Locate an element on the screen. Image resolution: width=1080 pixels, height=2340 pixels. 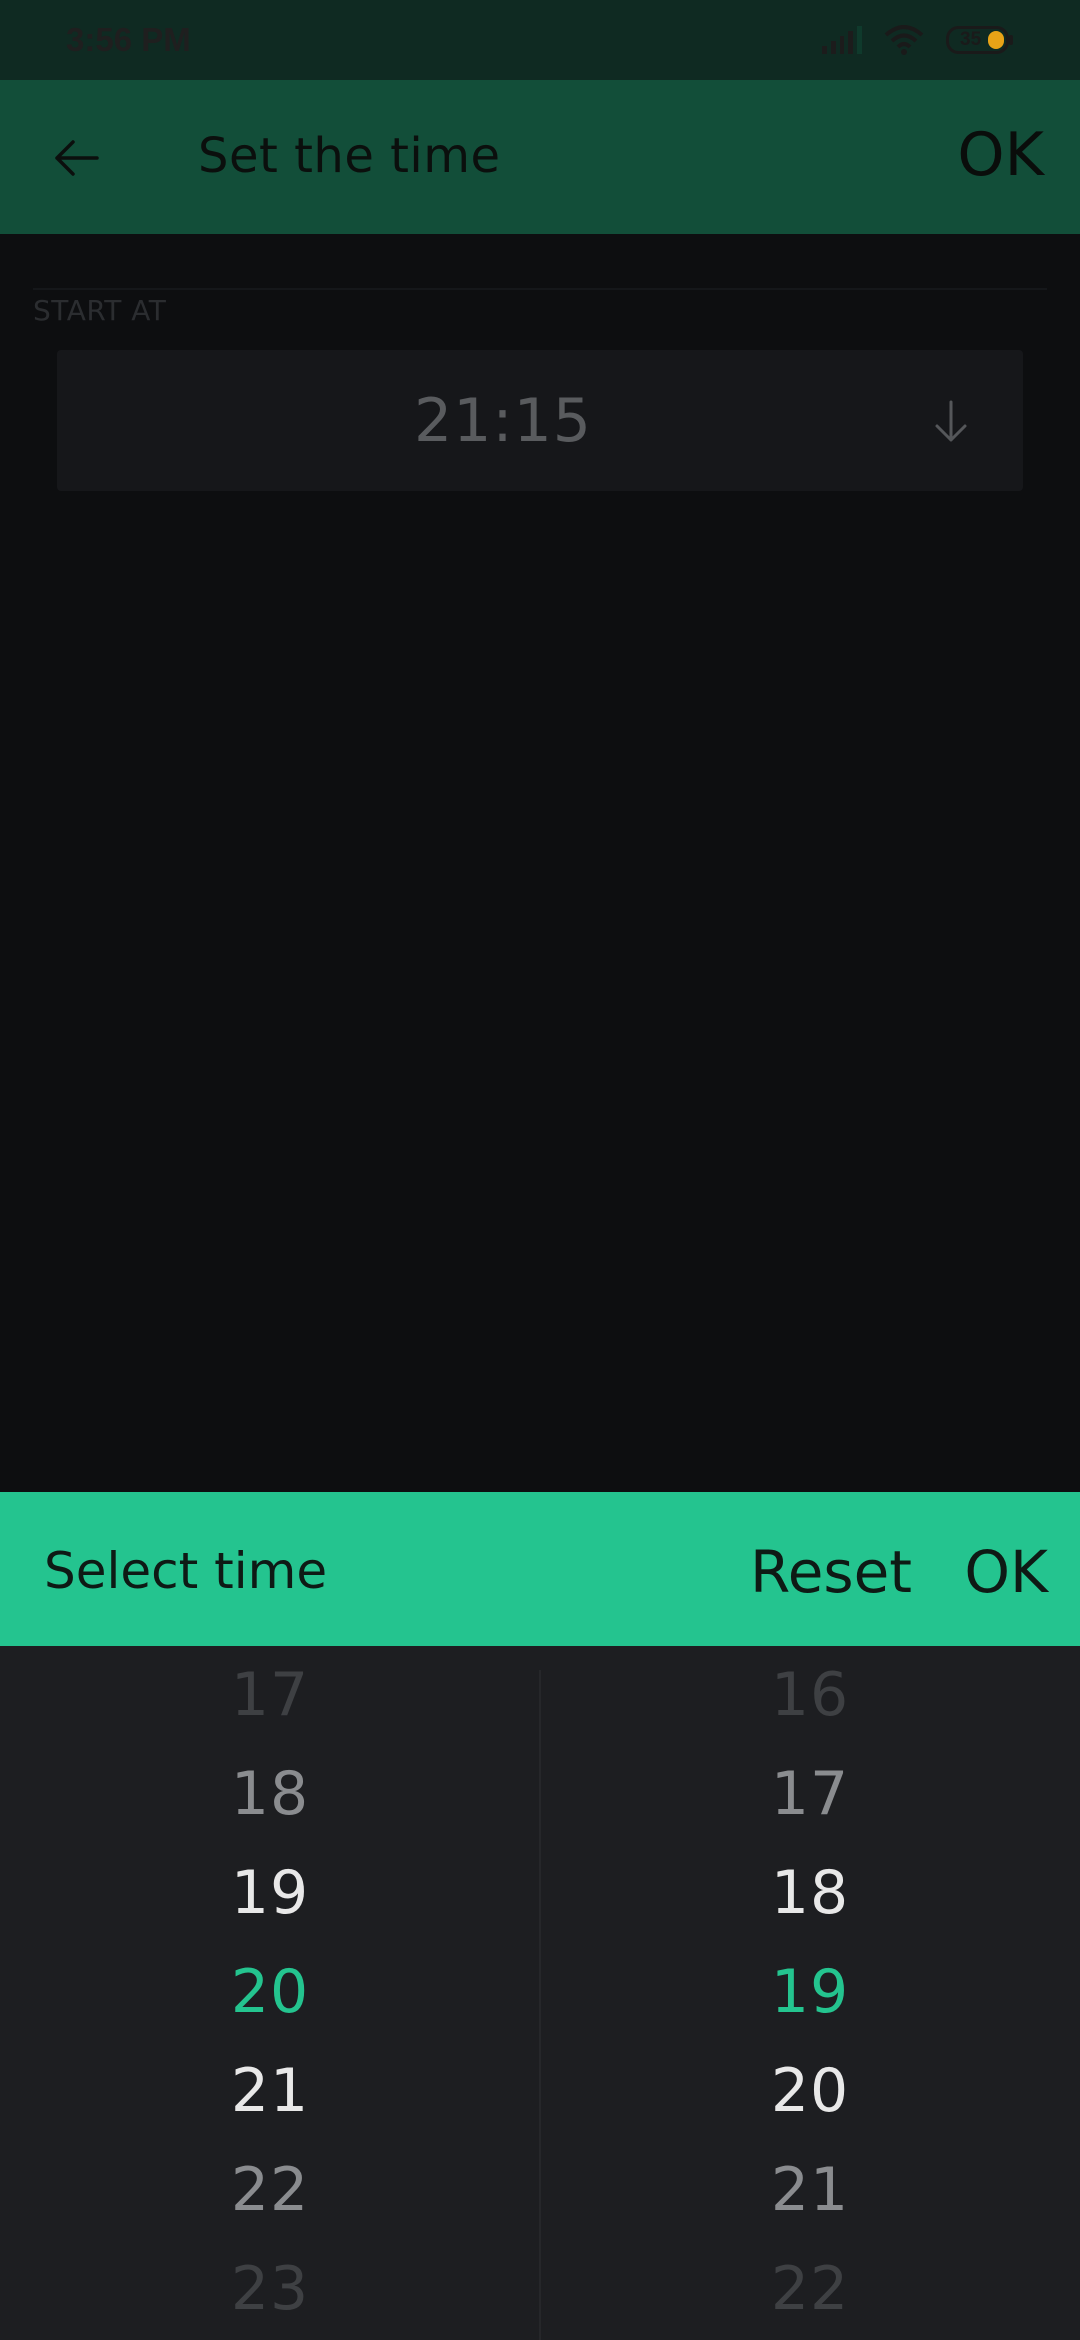
battery-icon: 35 is located at coordinates (980, 40).